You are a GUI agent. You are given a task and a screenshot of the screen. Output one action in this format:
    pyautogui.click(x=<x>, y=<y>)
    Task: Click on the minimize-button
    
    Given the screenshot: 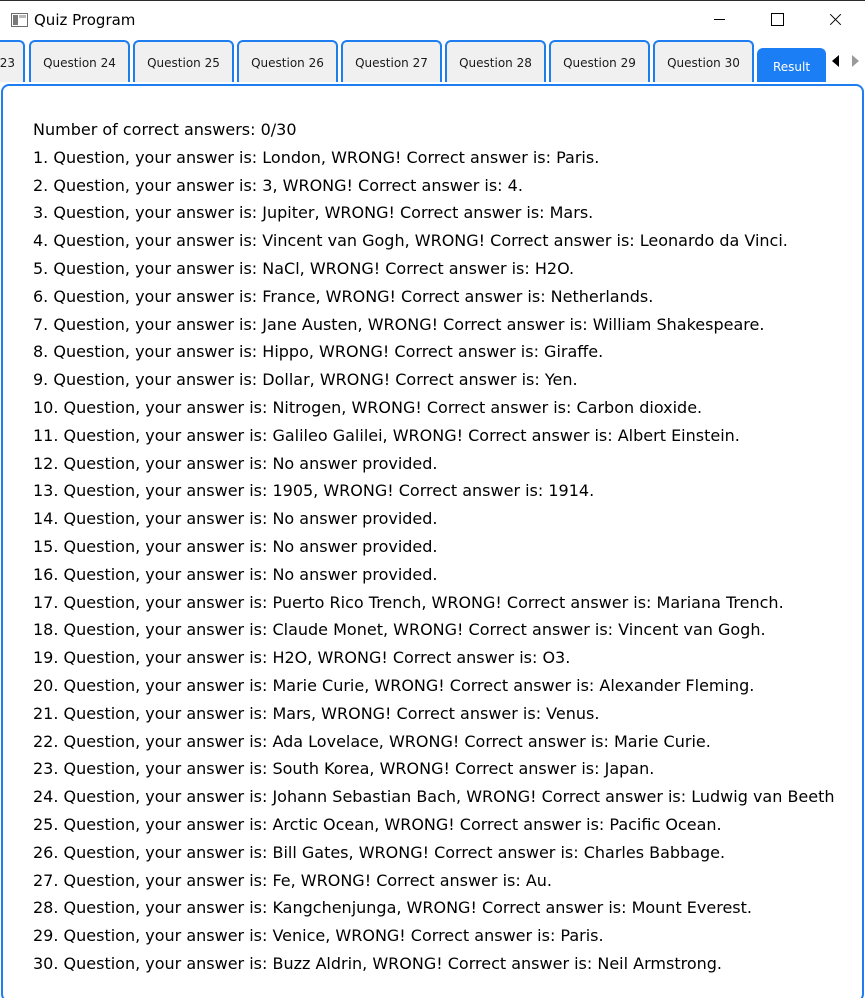 What is the action you would take?
    pyautogui.click(x=719, y=20)
    